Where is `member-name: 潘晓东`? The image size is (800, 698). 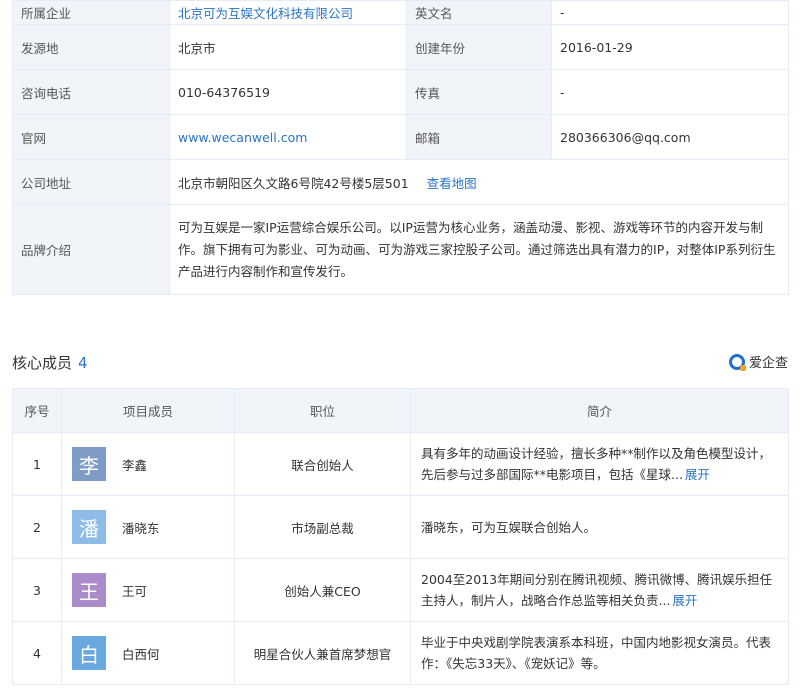 member-name: 潘晓东 is located at coordinates (141, 528).